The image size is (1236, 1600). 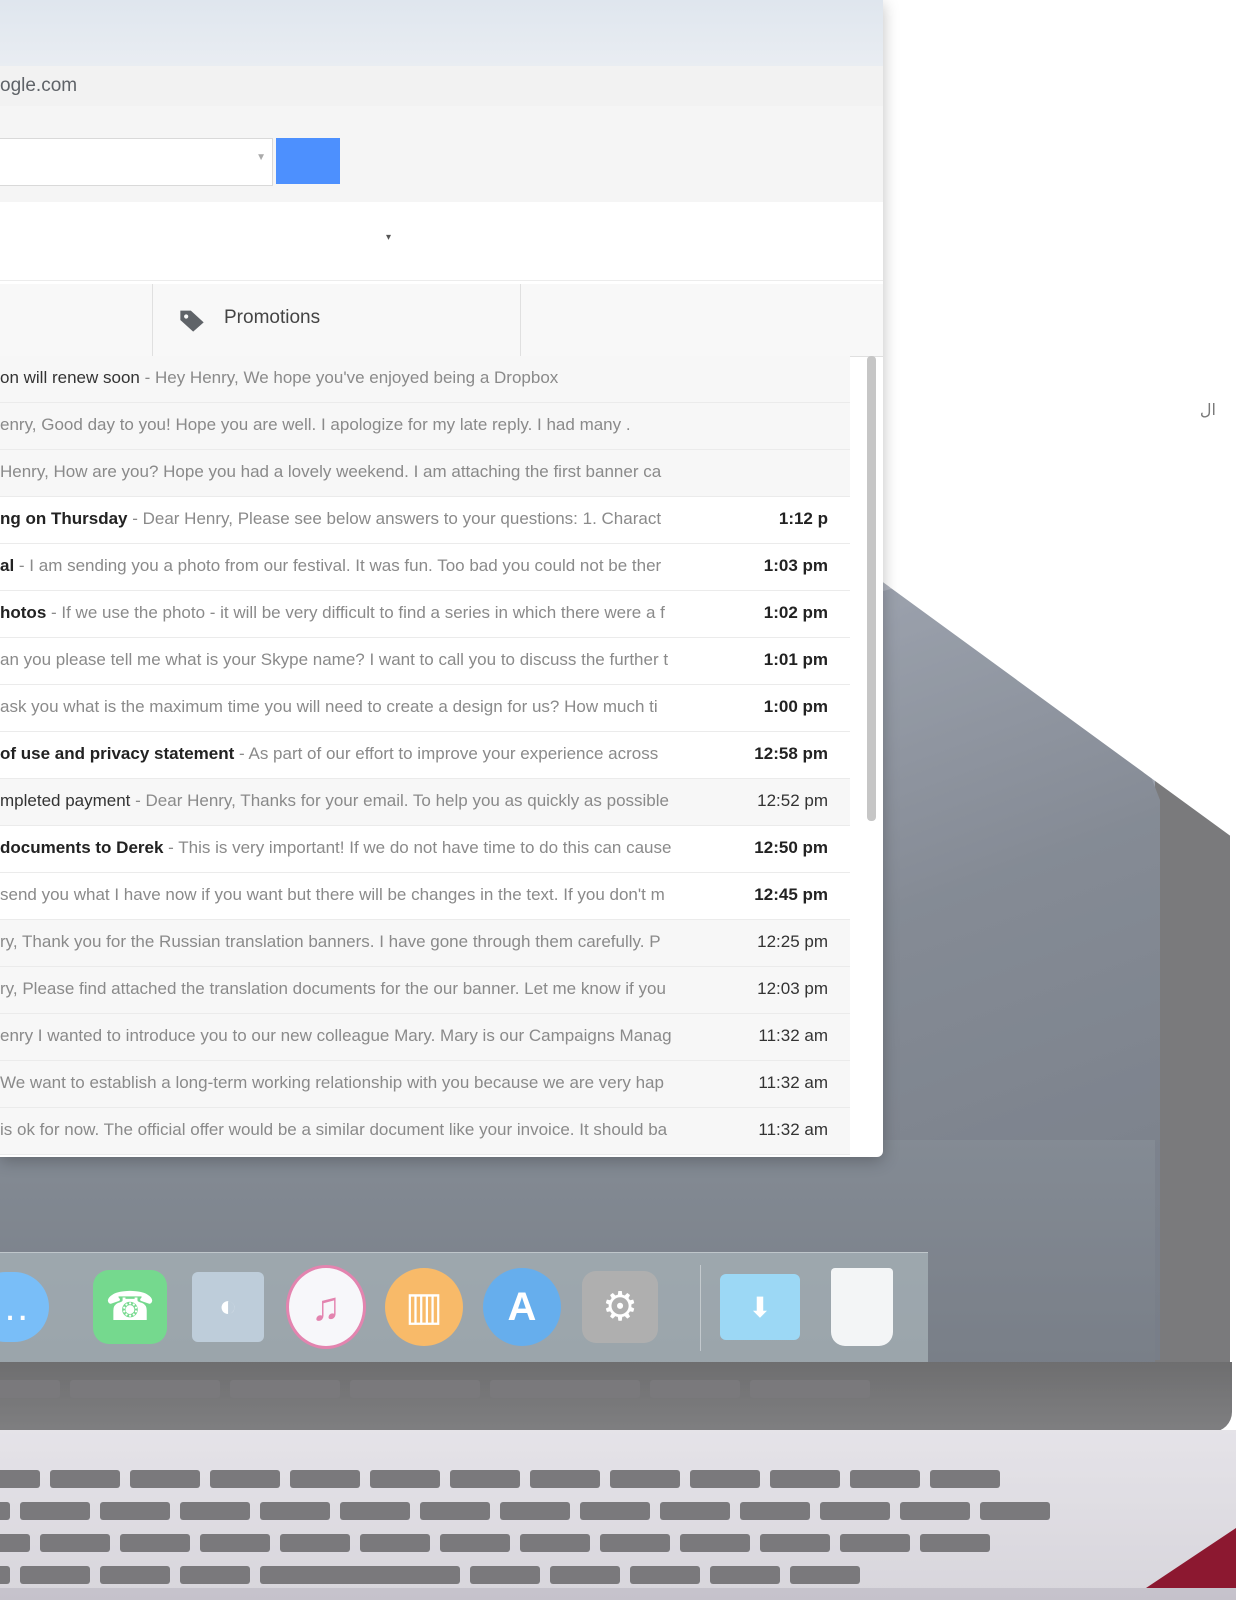 I want to click on tab-primary, so click(x=76, y=320).